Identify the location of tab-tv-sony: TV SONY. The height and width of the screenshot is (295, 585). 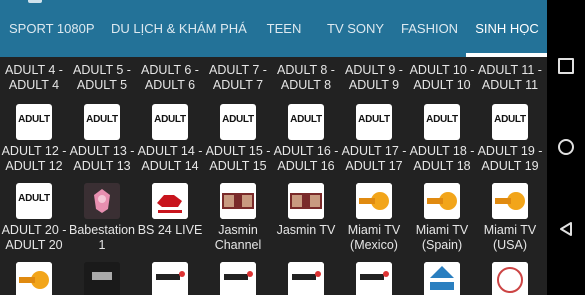
(355, 29).